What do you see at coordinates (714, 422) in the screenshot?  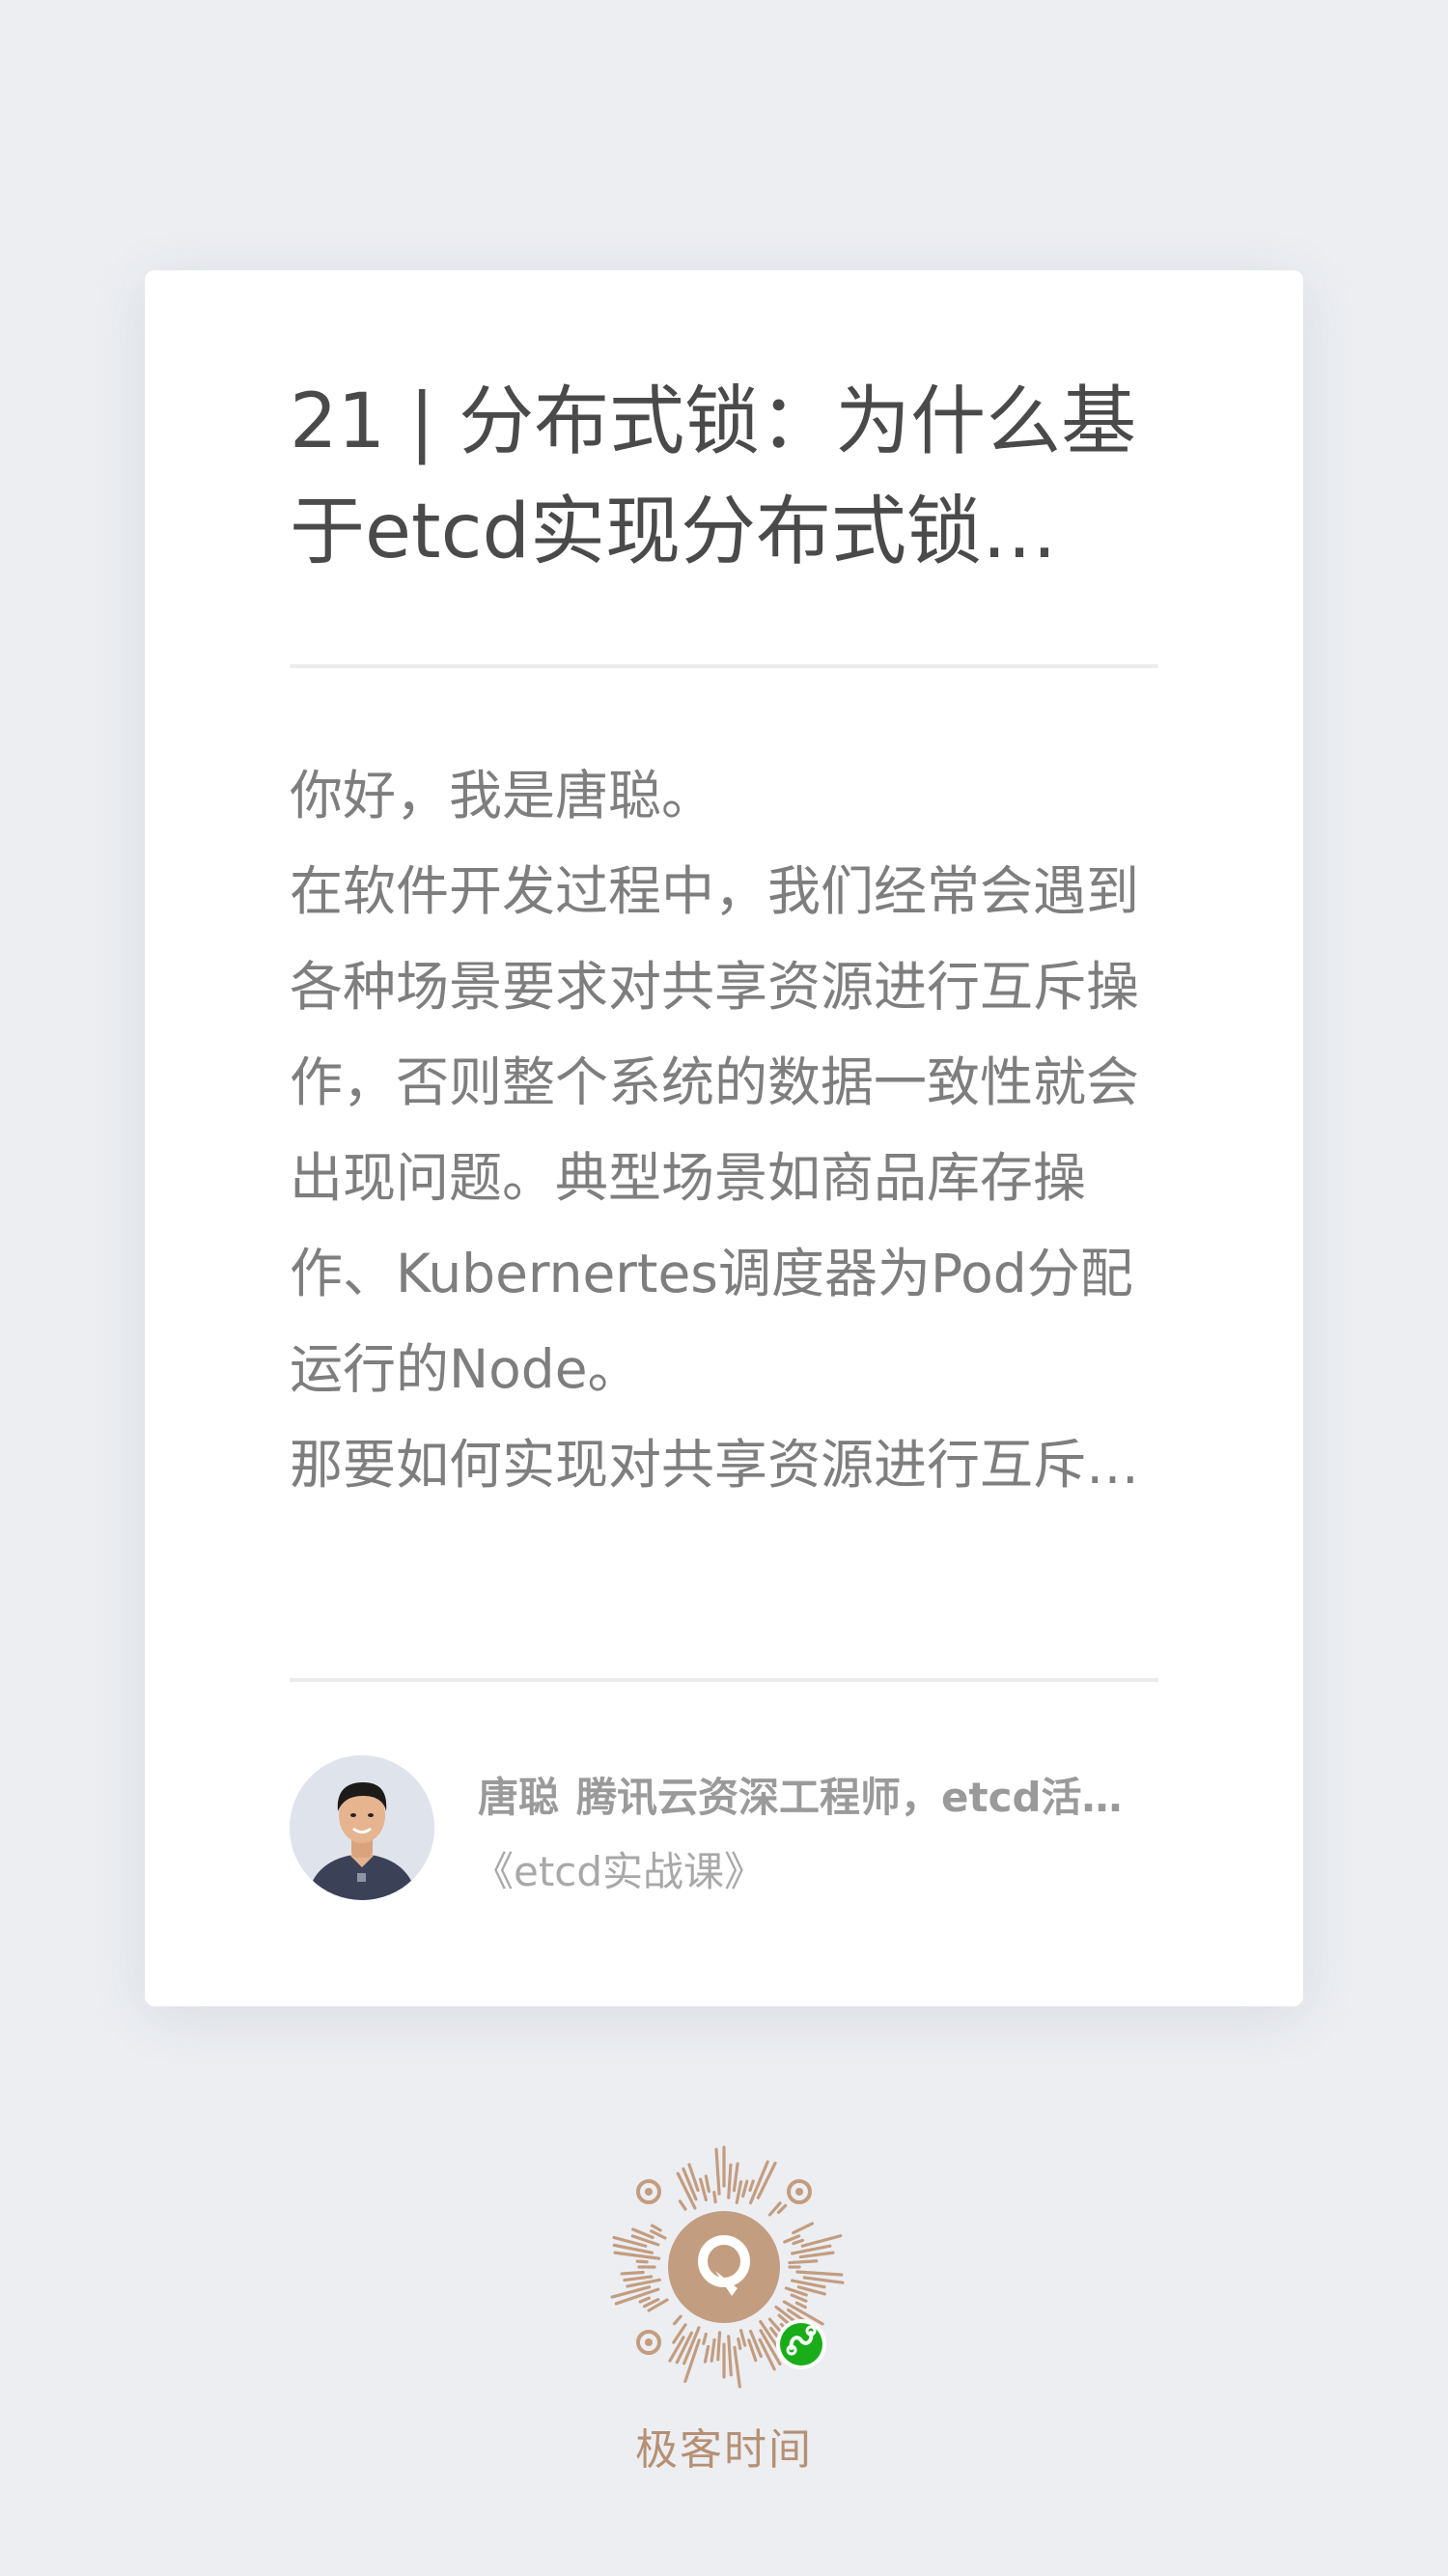 I see `article-title-line: 21 | 分布式锁：为什么基` at bounding box center [714, 422].